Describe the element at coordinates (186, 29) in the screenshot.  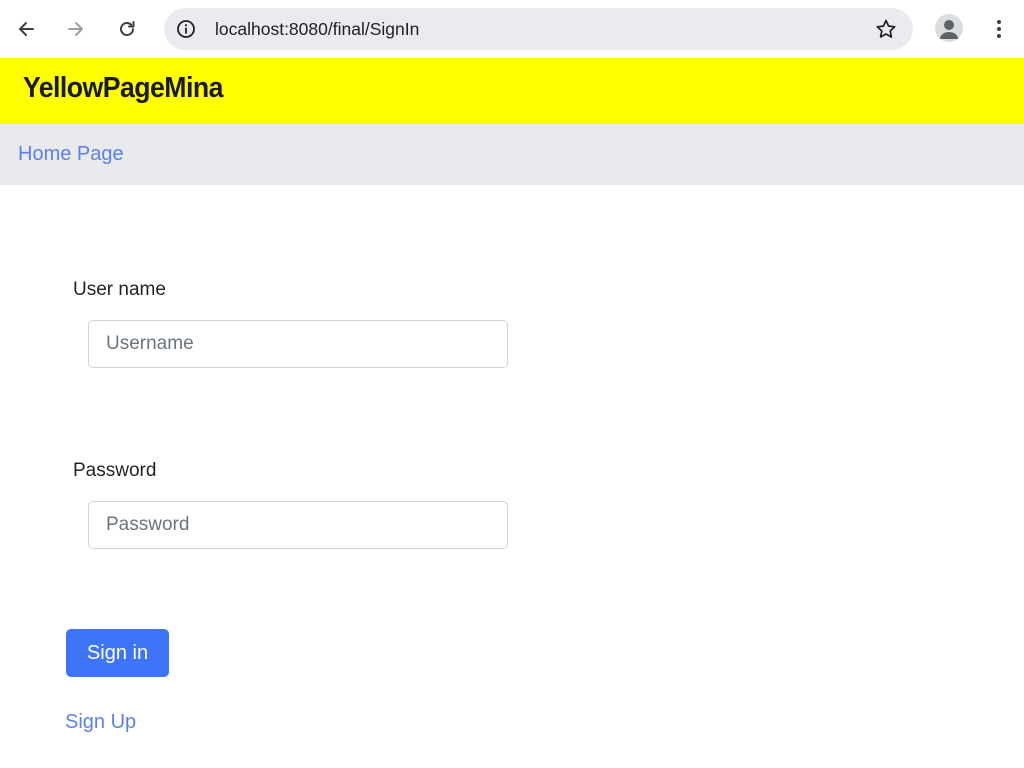
I see `info-icon` at that location.